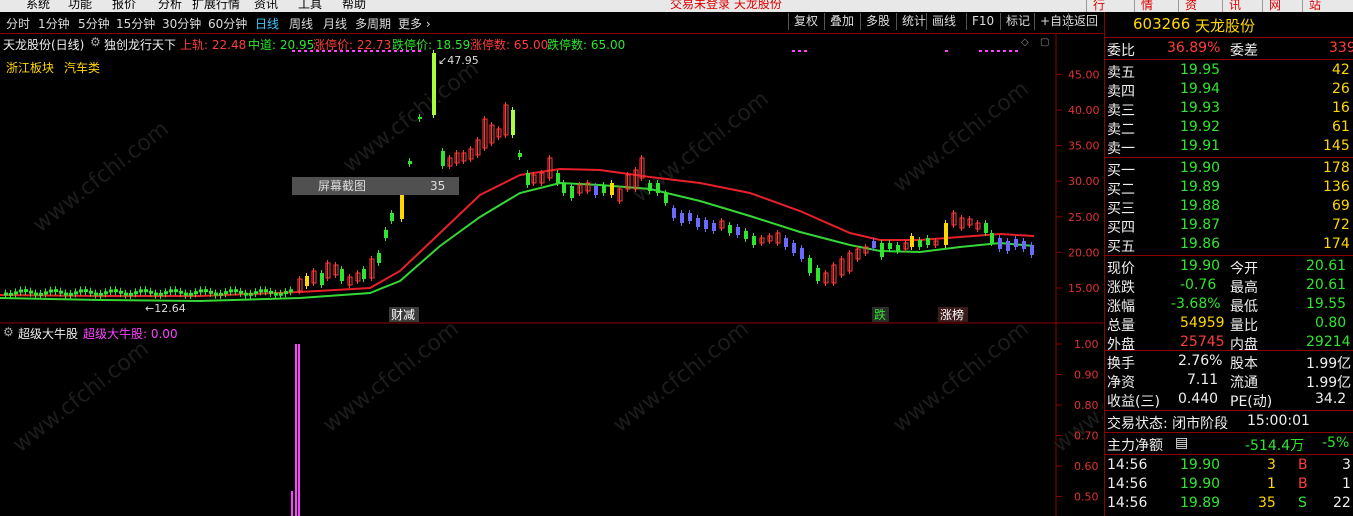 This screenshot has width=1353, height=516. What do you see at coordinates (8, 332) in the screenshot?
I see `sub-settings-gear-icon: ⚙` at bounding box center [8, 332].